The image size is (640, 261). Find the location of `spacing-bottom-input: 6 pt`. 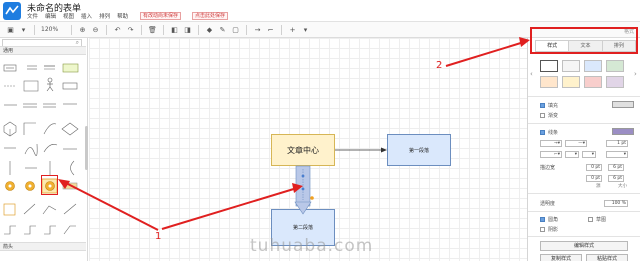

spacing-bottom-input: 6 pt is located at coordinates (616, 167).